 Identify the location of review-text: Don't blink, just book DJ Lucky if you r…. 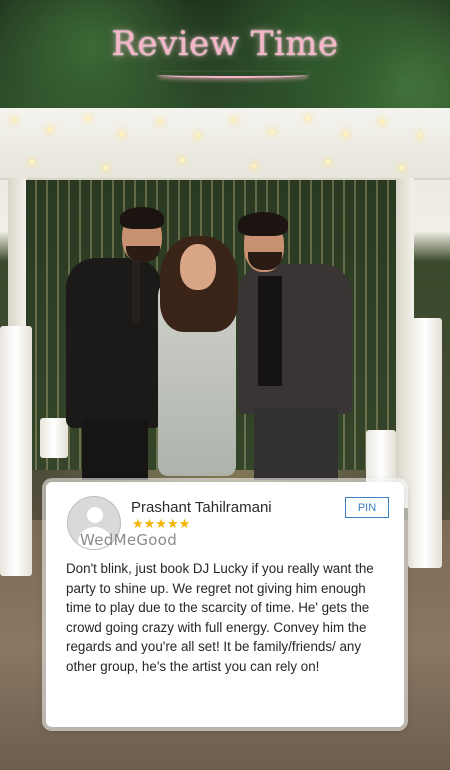
(220, 617).